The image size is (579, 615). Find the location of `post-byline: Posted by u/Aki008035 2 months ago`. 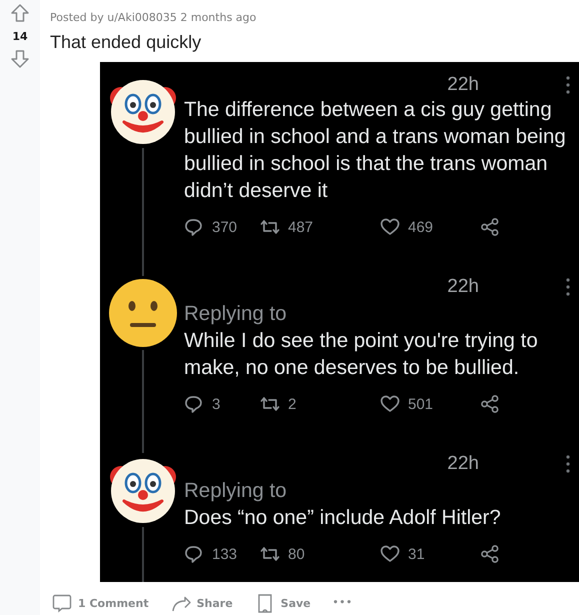

post-byline: Posted by u/Aki008035 2 months ago is located at coordinates (154, 18).